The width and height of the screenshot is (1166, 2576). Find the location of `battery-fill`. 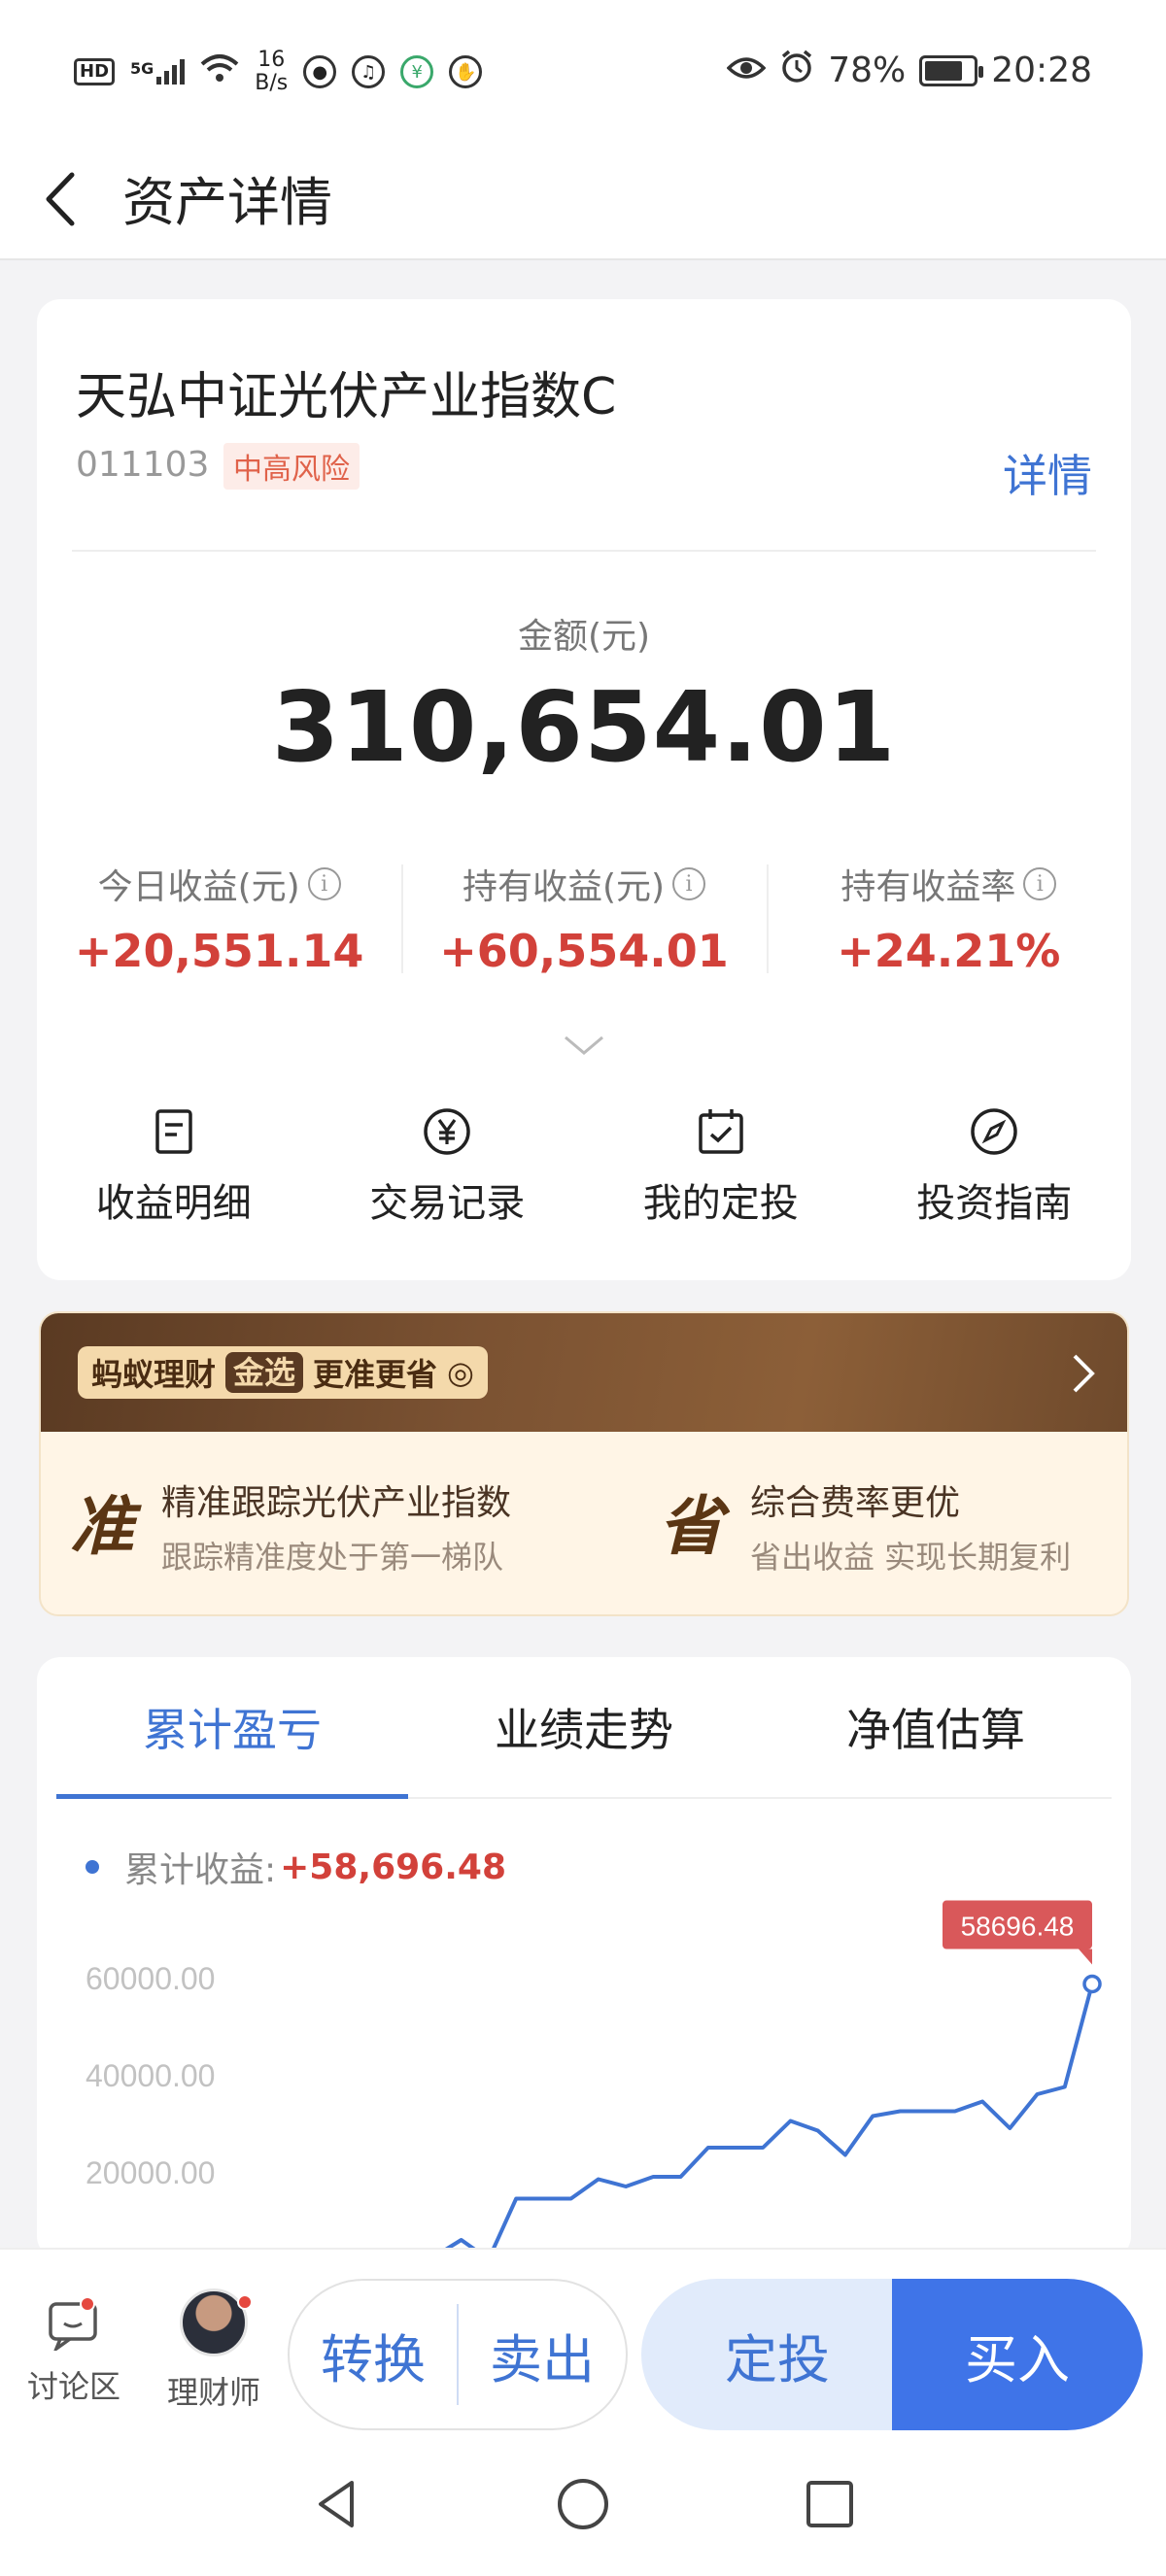

battery-fill is located at coordinates (943, 70).